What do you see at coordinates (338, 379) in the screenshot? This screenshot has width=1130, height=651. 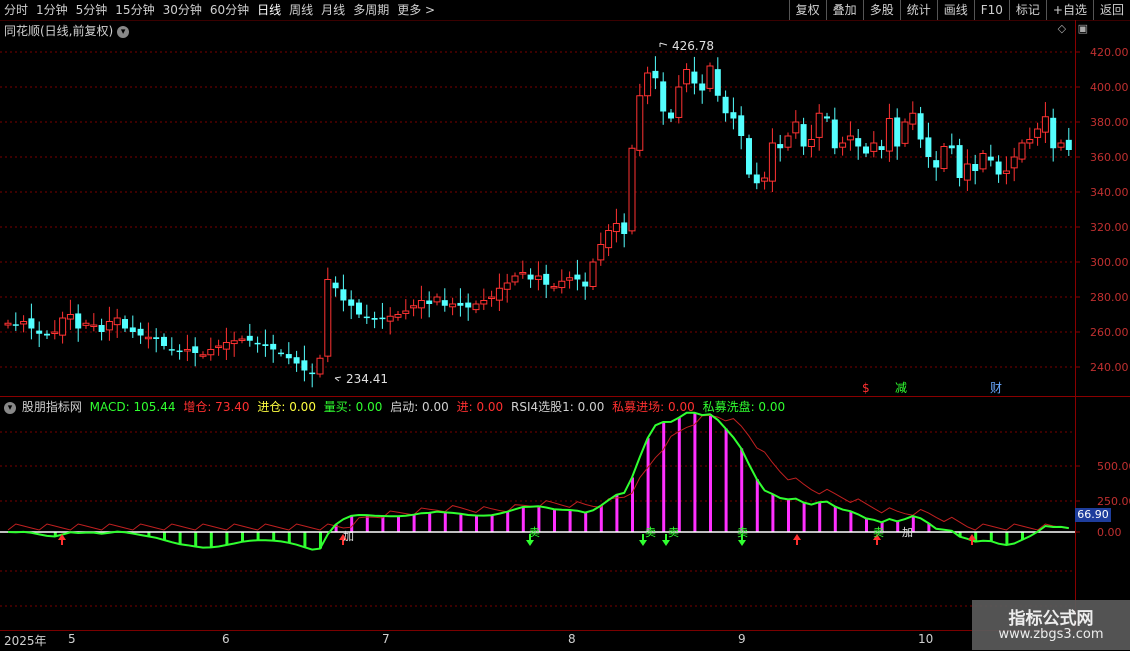 I see `low-marker` at bounding box center [338, 379].